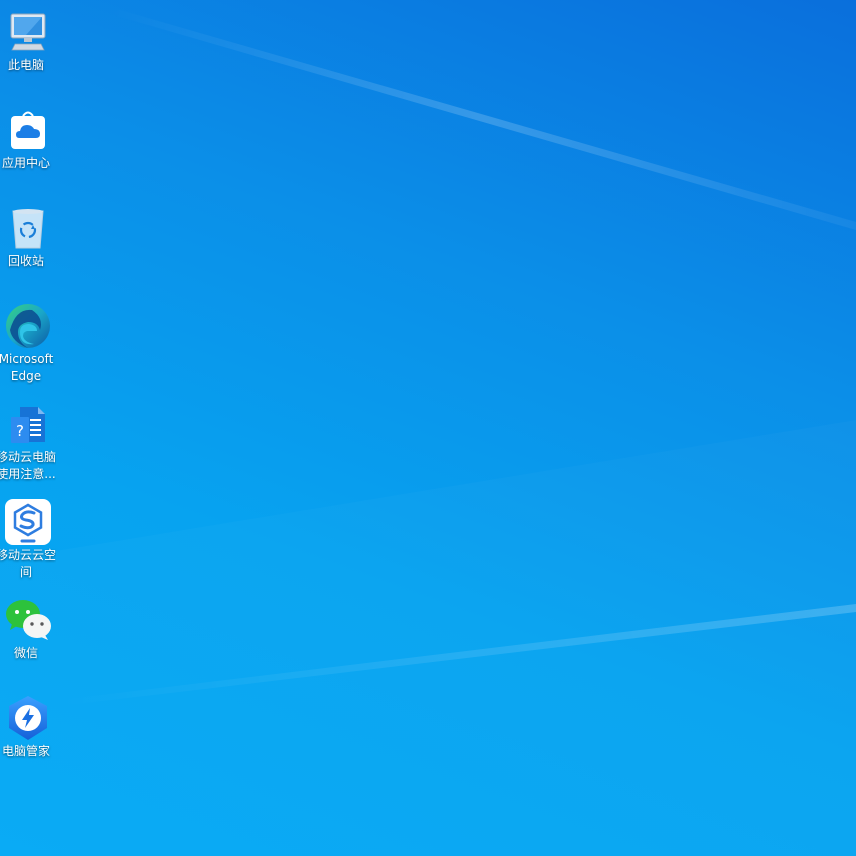 The height and width of the screenshot is (856, 856). Describe the element at coordinates (28, 718) in the screenshot. I see `pc-manager-icon` at that location.